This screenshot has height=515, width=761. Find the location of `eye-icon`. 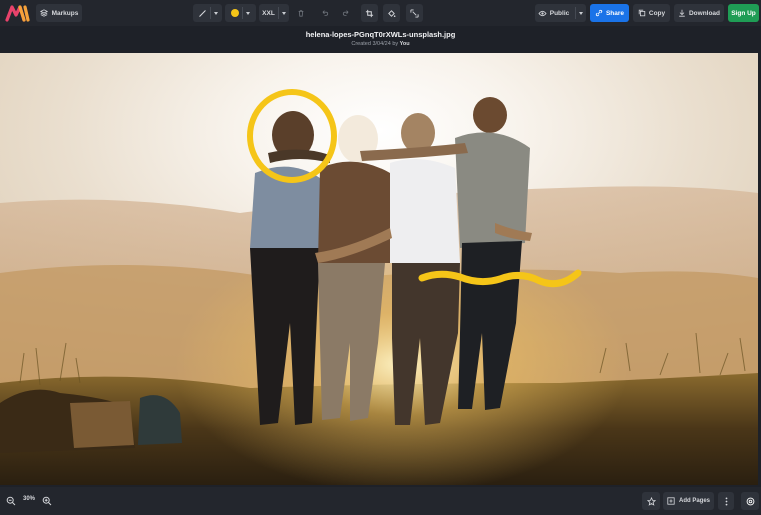

eye-icon is located at coordinates (542, 13).